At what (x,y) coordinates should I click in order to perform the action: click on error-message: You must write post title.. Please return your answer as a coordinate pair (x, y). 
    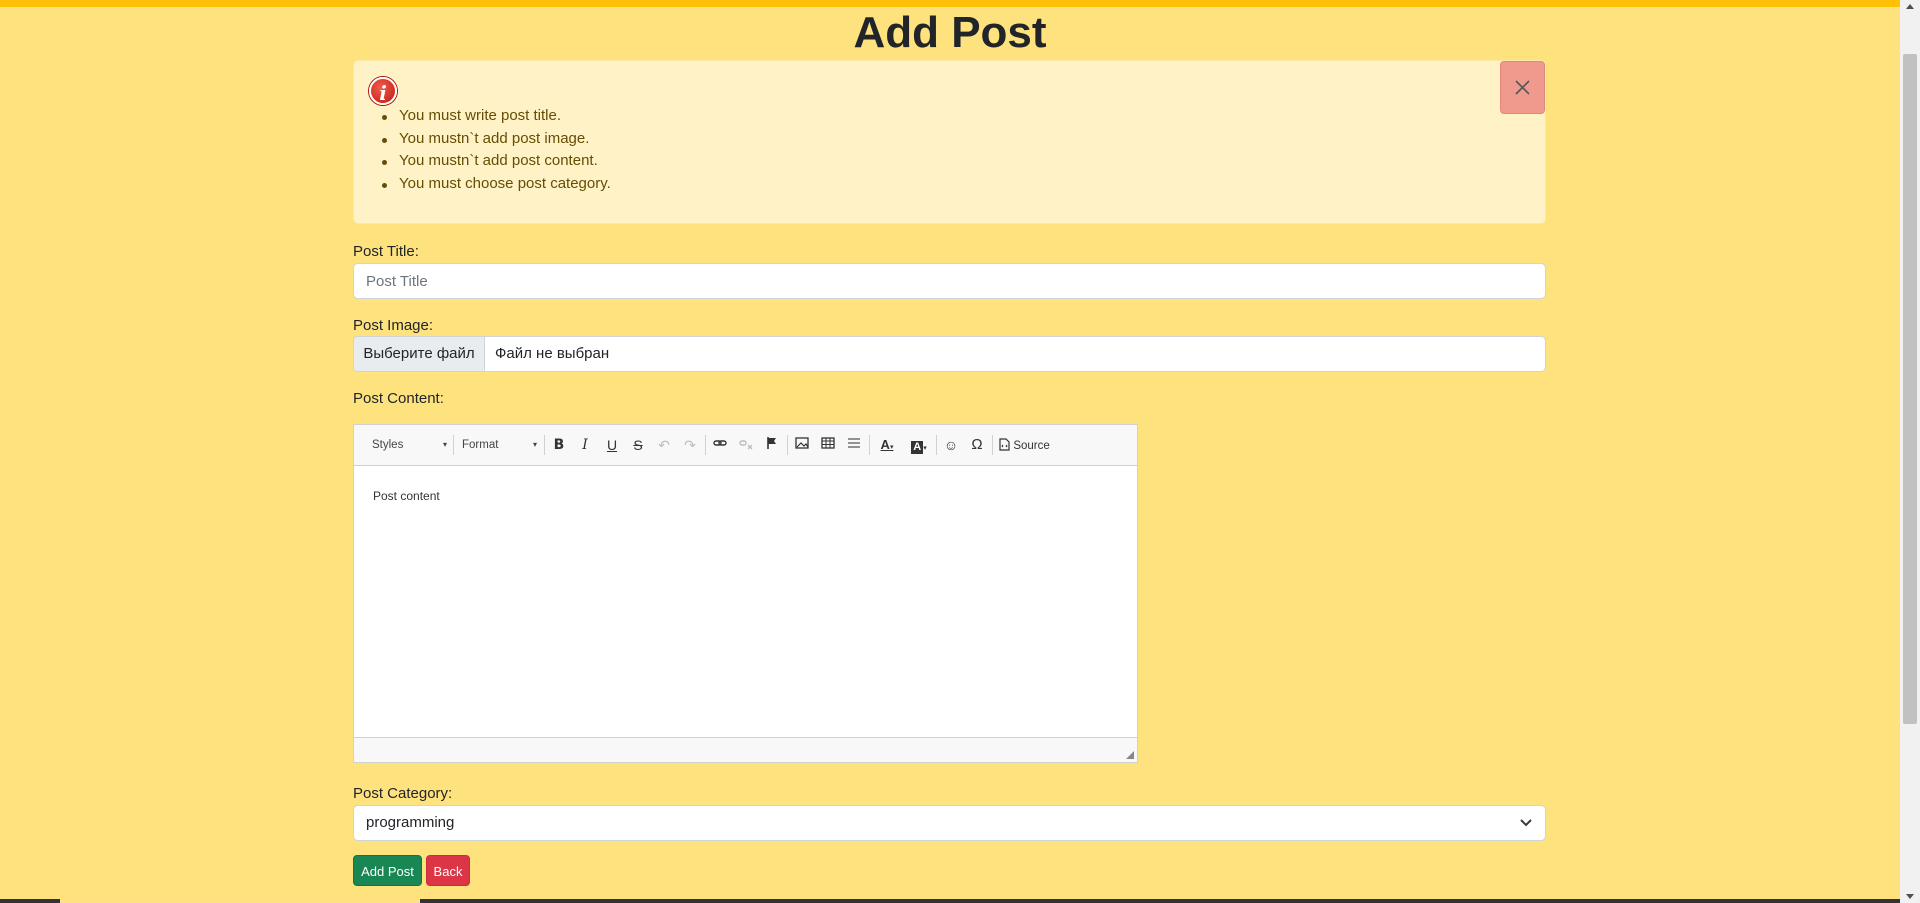
    Looking at the image, I should click on (496, 116).